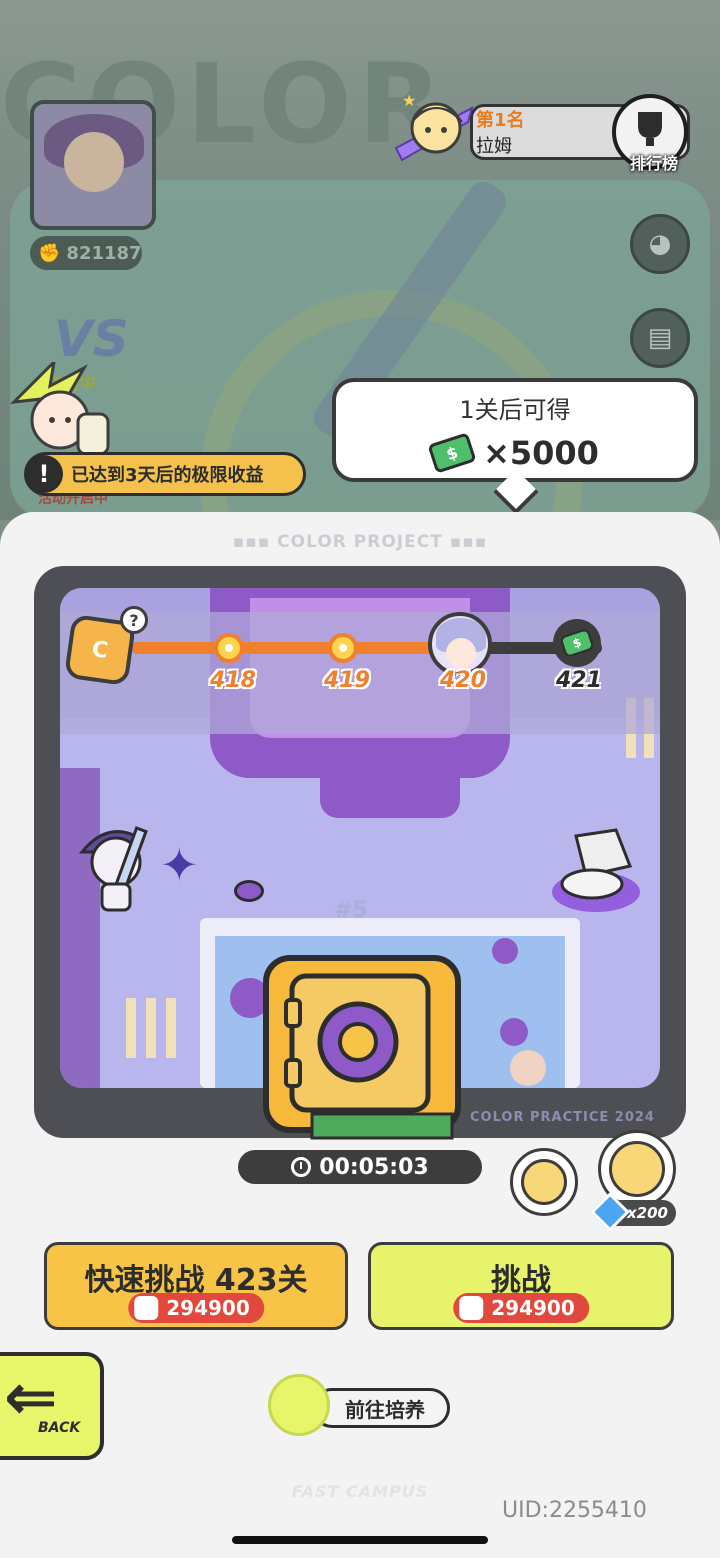  I want to click on player-power-pill: ✊ 821187, so click(86, 253).